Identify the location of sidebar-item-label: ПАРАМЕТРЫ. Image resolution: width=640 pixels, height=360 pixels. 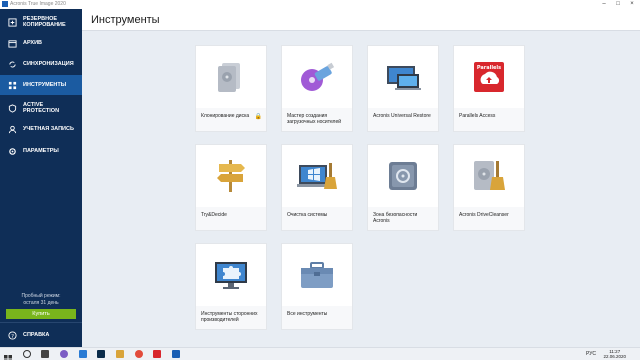
(41, 150).